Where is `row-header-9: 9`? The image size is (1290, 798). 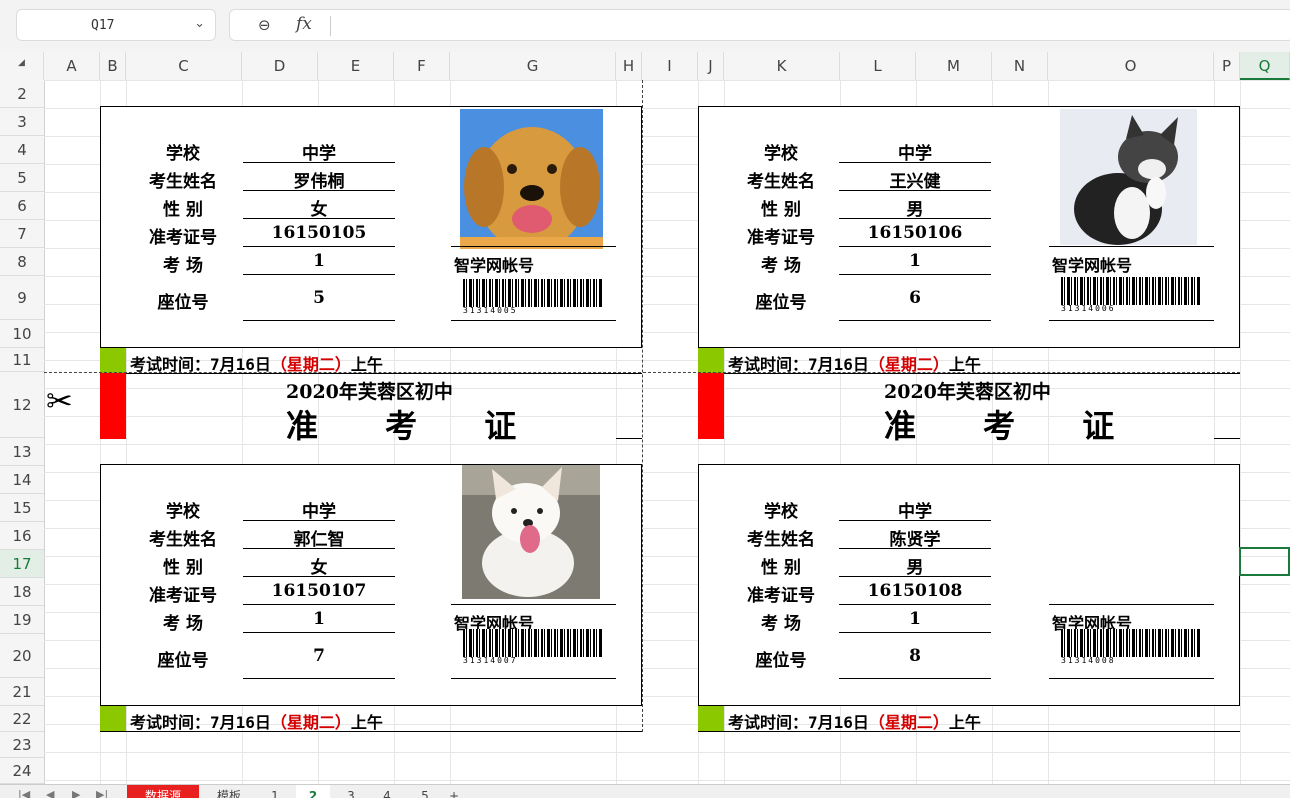 row-header-9: 9 is located at coordinates (22, 298).